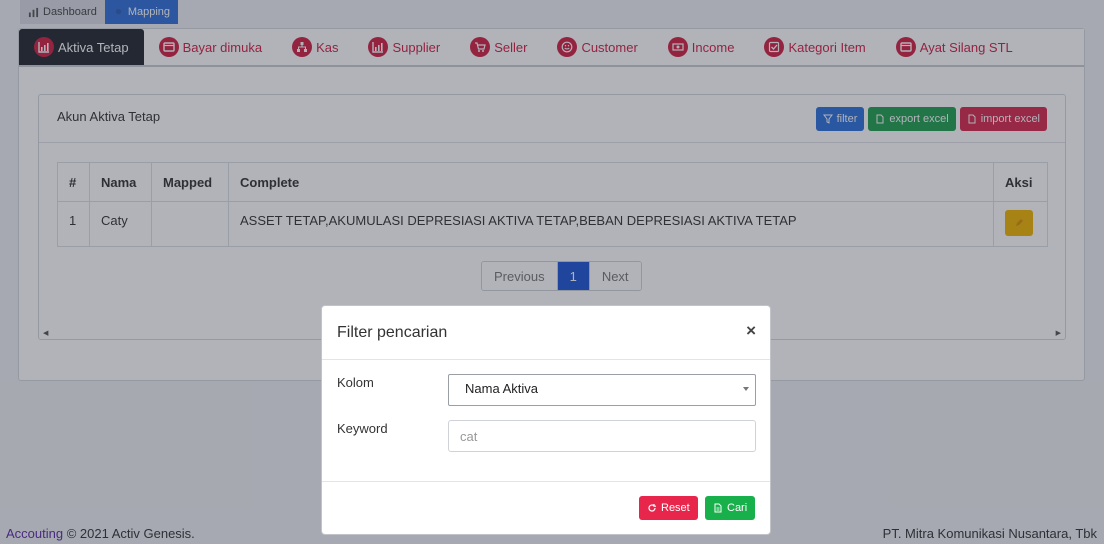 The image size is (1104, 544). Describe the element at coordinates (751, 331) in the screenshot. I see `close-icon: ×` at that location.